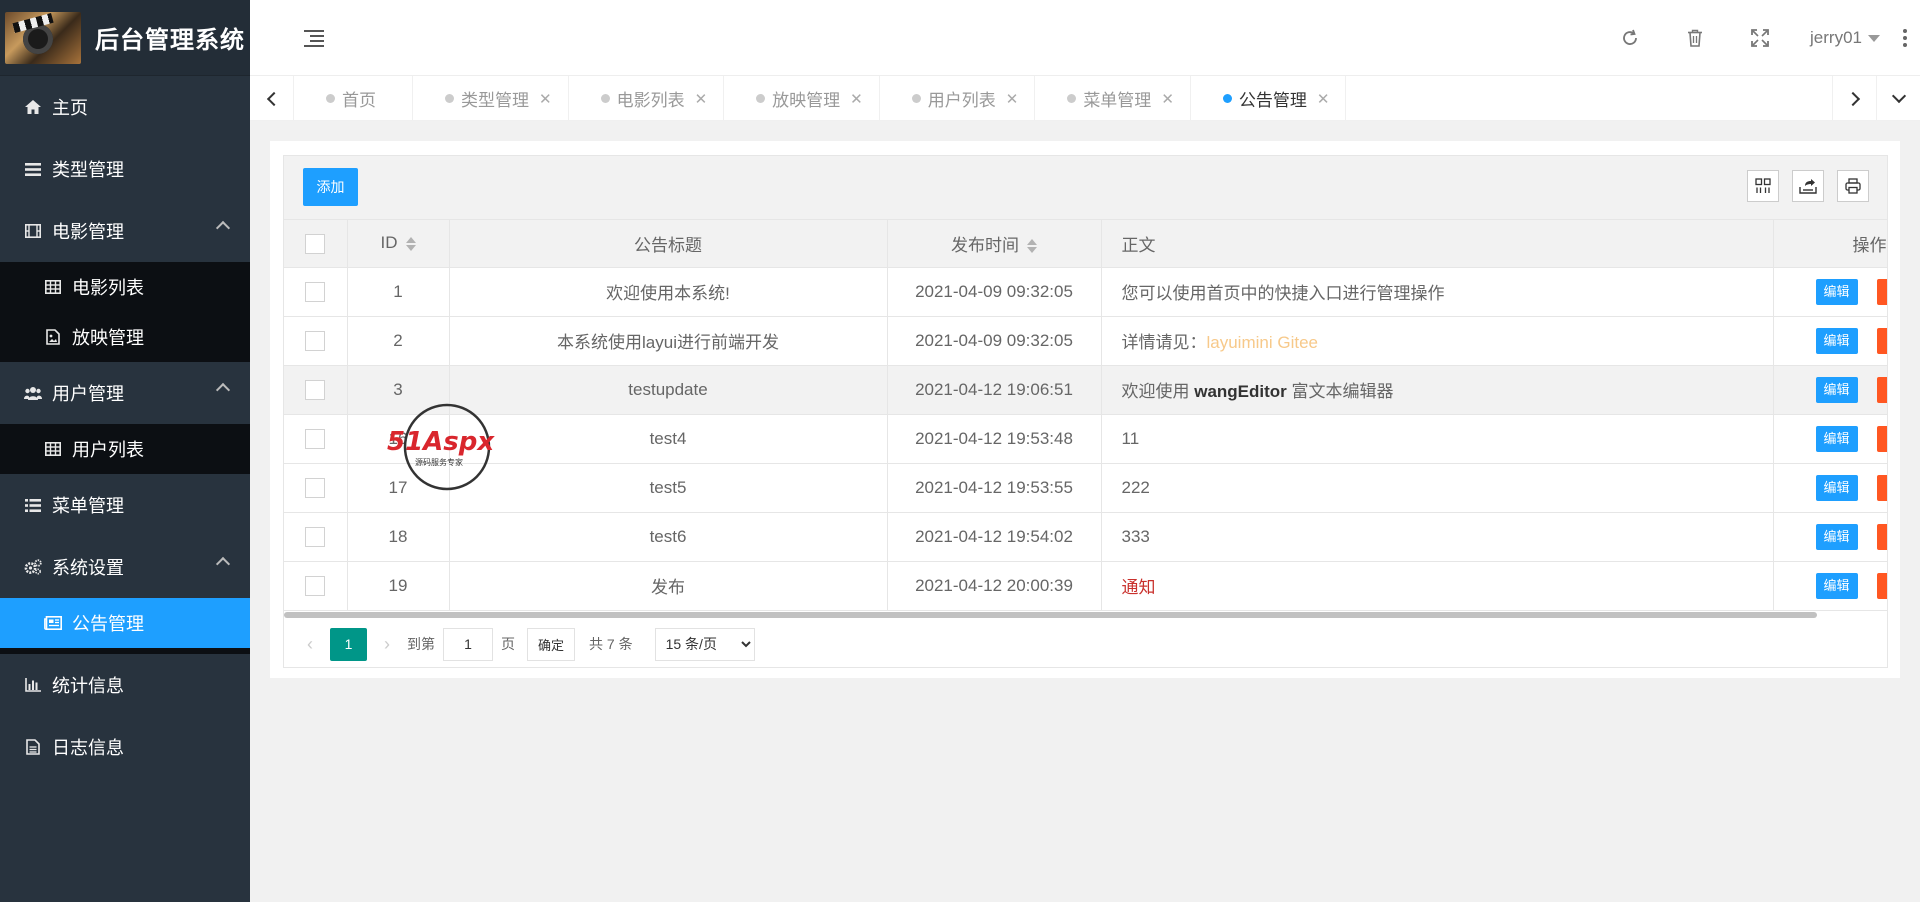  What do you see at coordinates (806, 100) in the screenshot?
I see `tab-label: 放映管理` at bounding box center [806, 100].